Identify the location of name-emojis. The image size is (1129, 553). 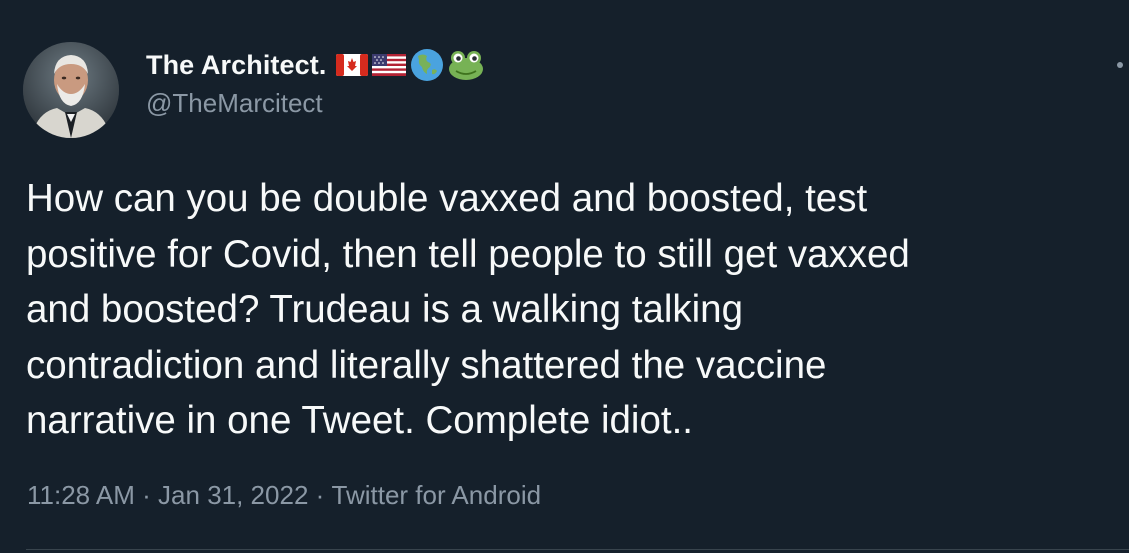
(410, 65).